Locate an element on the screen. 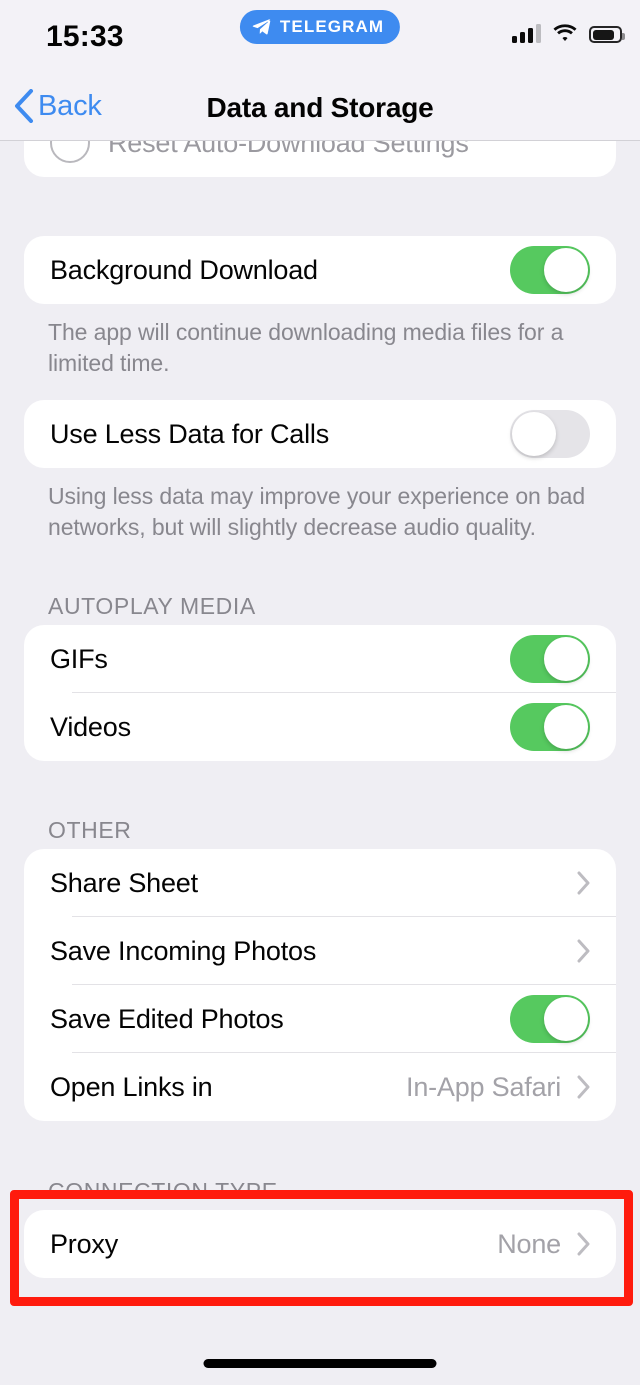 The height and width of the screenshot is (1385, 640). background-download-card: Background Download is located at coordinates (320, 270).